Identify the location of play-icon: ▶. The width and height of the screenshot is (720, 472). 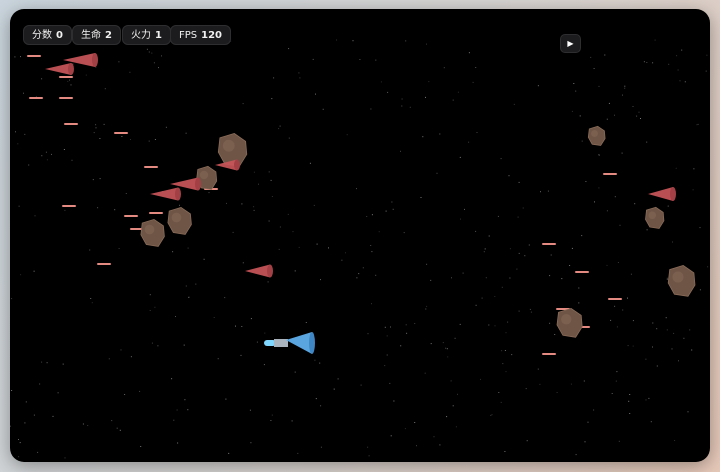
(570, 43).